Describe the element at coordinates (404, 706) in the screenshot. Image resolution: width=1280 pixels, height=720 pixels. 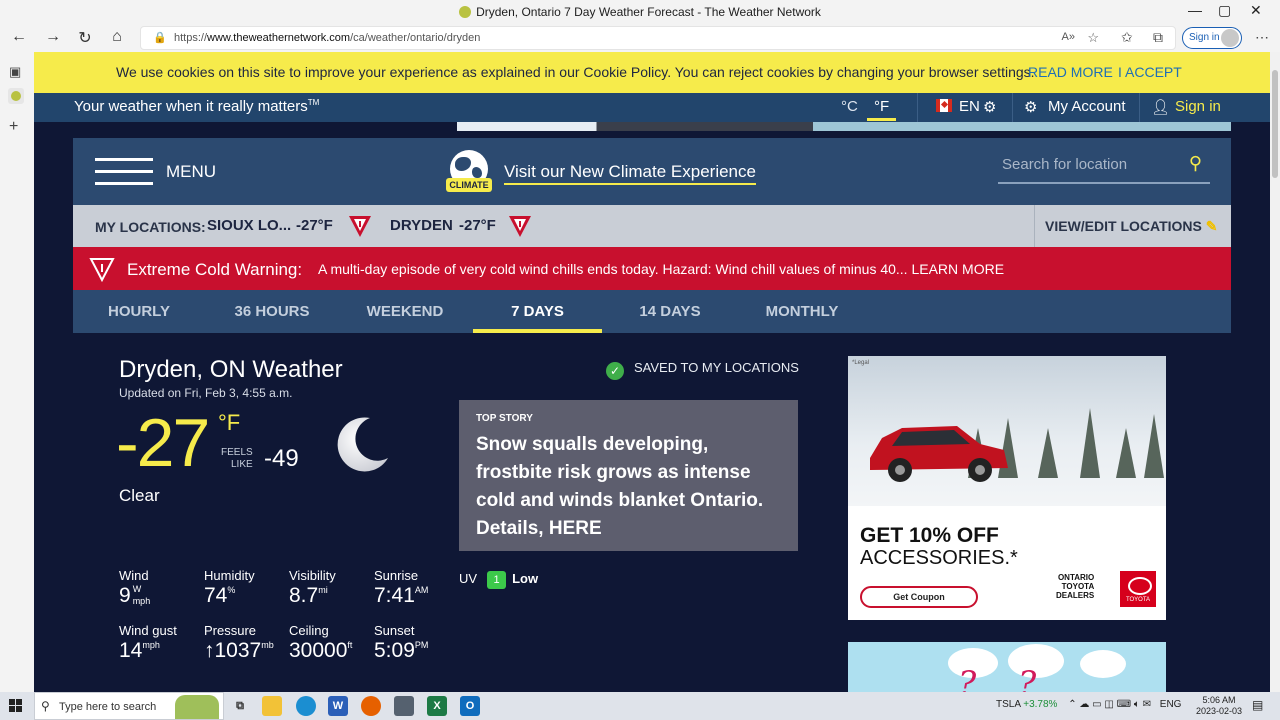
I see `app-icon` at that location.